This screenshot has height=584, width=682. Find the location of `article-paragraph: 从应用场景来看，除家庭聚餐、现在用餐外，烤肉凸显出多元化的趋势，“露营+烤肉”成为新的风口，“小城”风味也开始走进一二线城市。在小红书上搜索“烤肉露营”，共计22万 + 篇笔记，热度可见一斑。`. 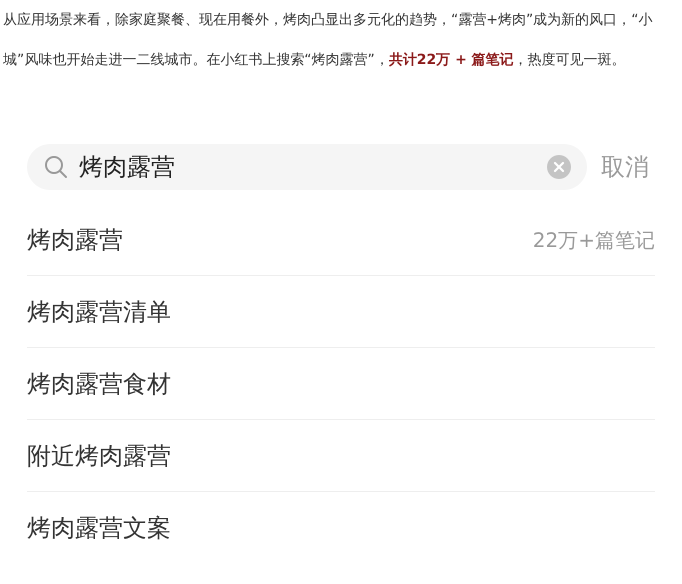

article-paragraph: 从应用场景来看，除家庭聚餐、现在用餐外，烤肉凸显出多元化的趋势，“露营+烤肉”成为新的风口，“小城”风味也开始走进一二线城市。在小红书上搜索“烤肉露营”，共计22万 + 篇笔记，热度可见一斑。 is located at coordinates (328, 40).